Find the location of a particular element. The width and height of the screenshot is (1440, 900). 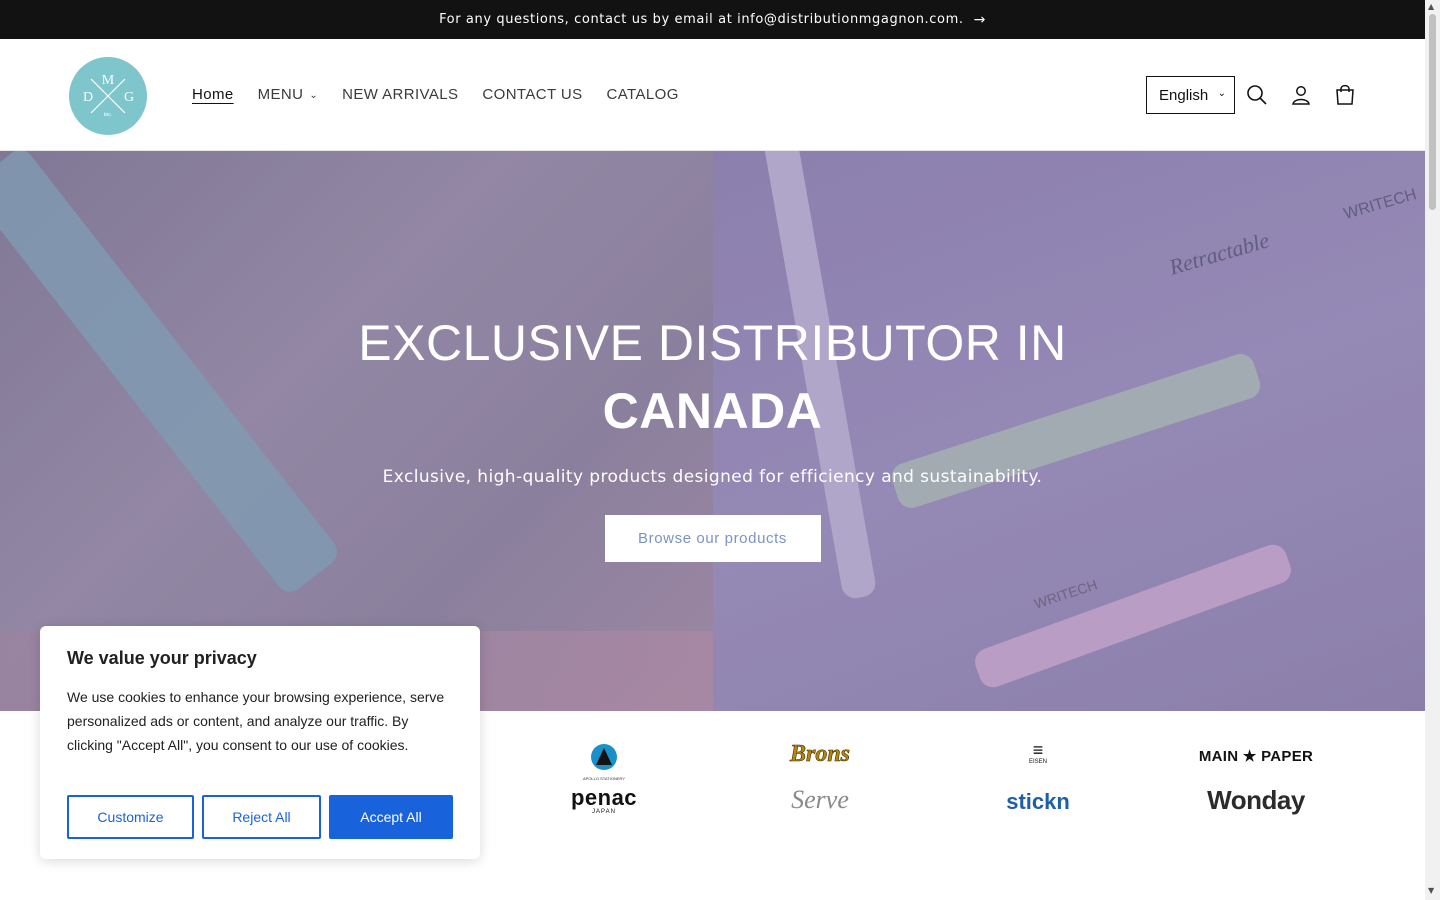

hero-title-line2: CANADA is located at coordinates (712, 411).